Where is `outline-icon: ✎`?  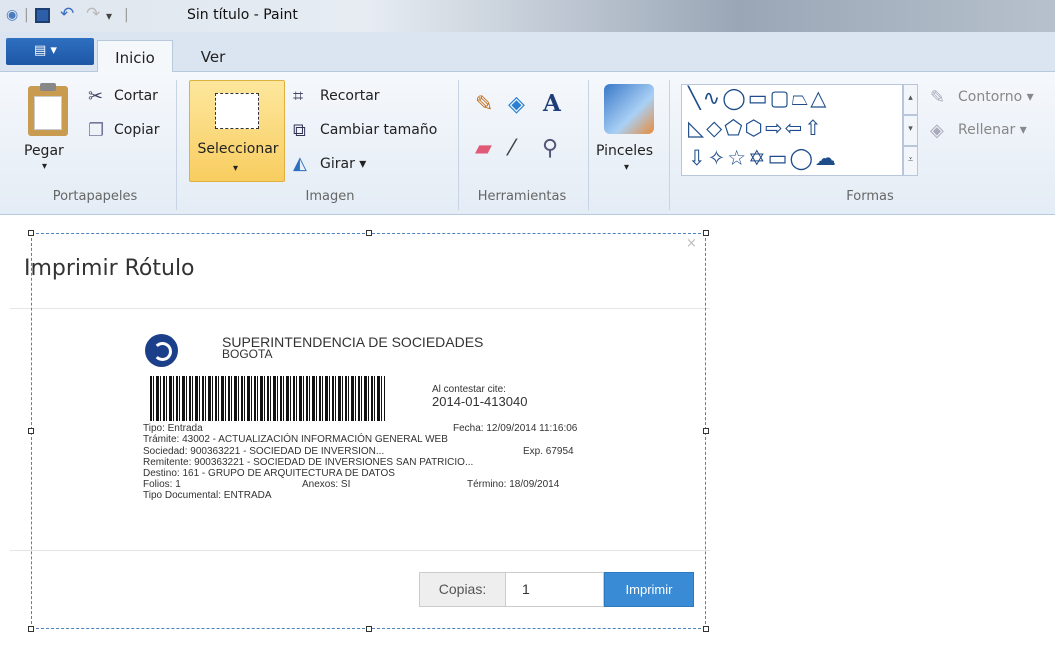
outline-icon: ✎ is located at coordinates (938, 97).